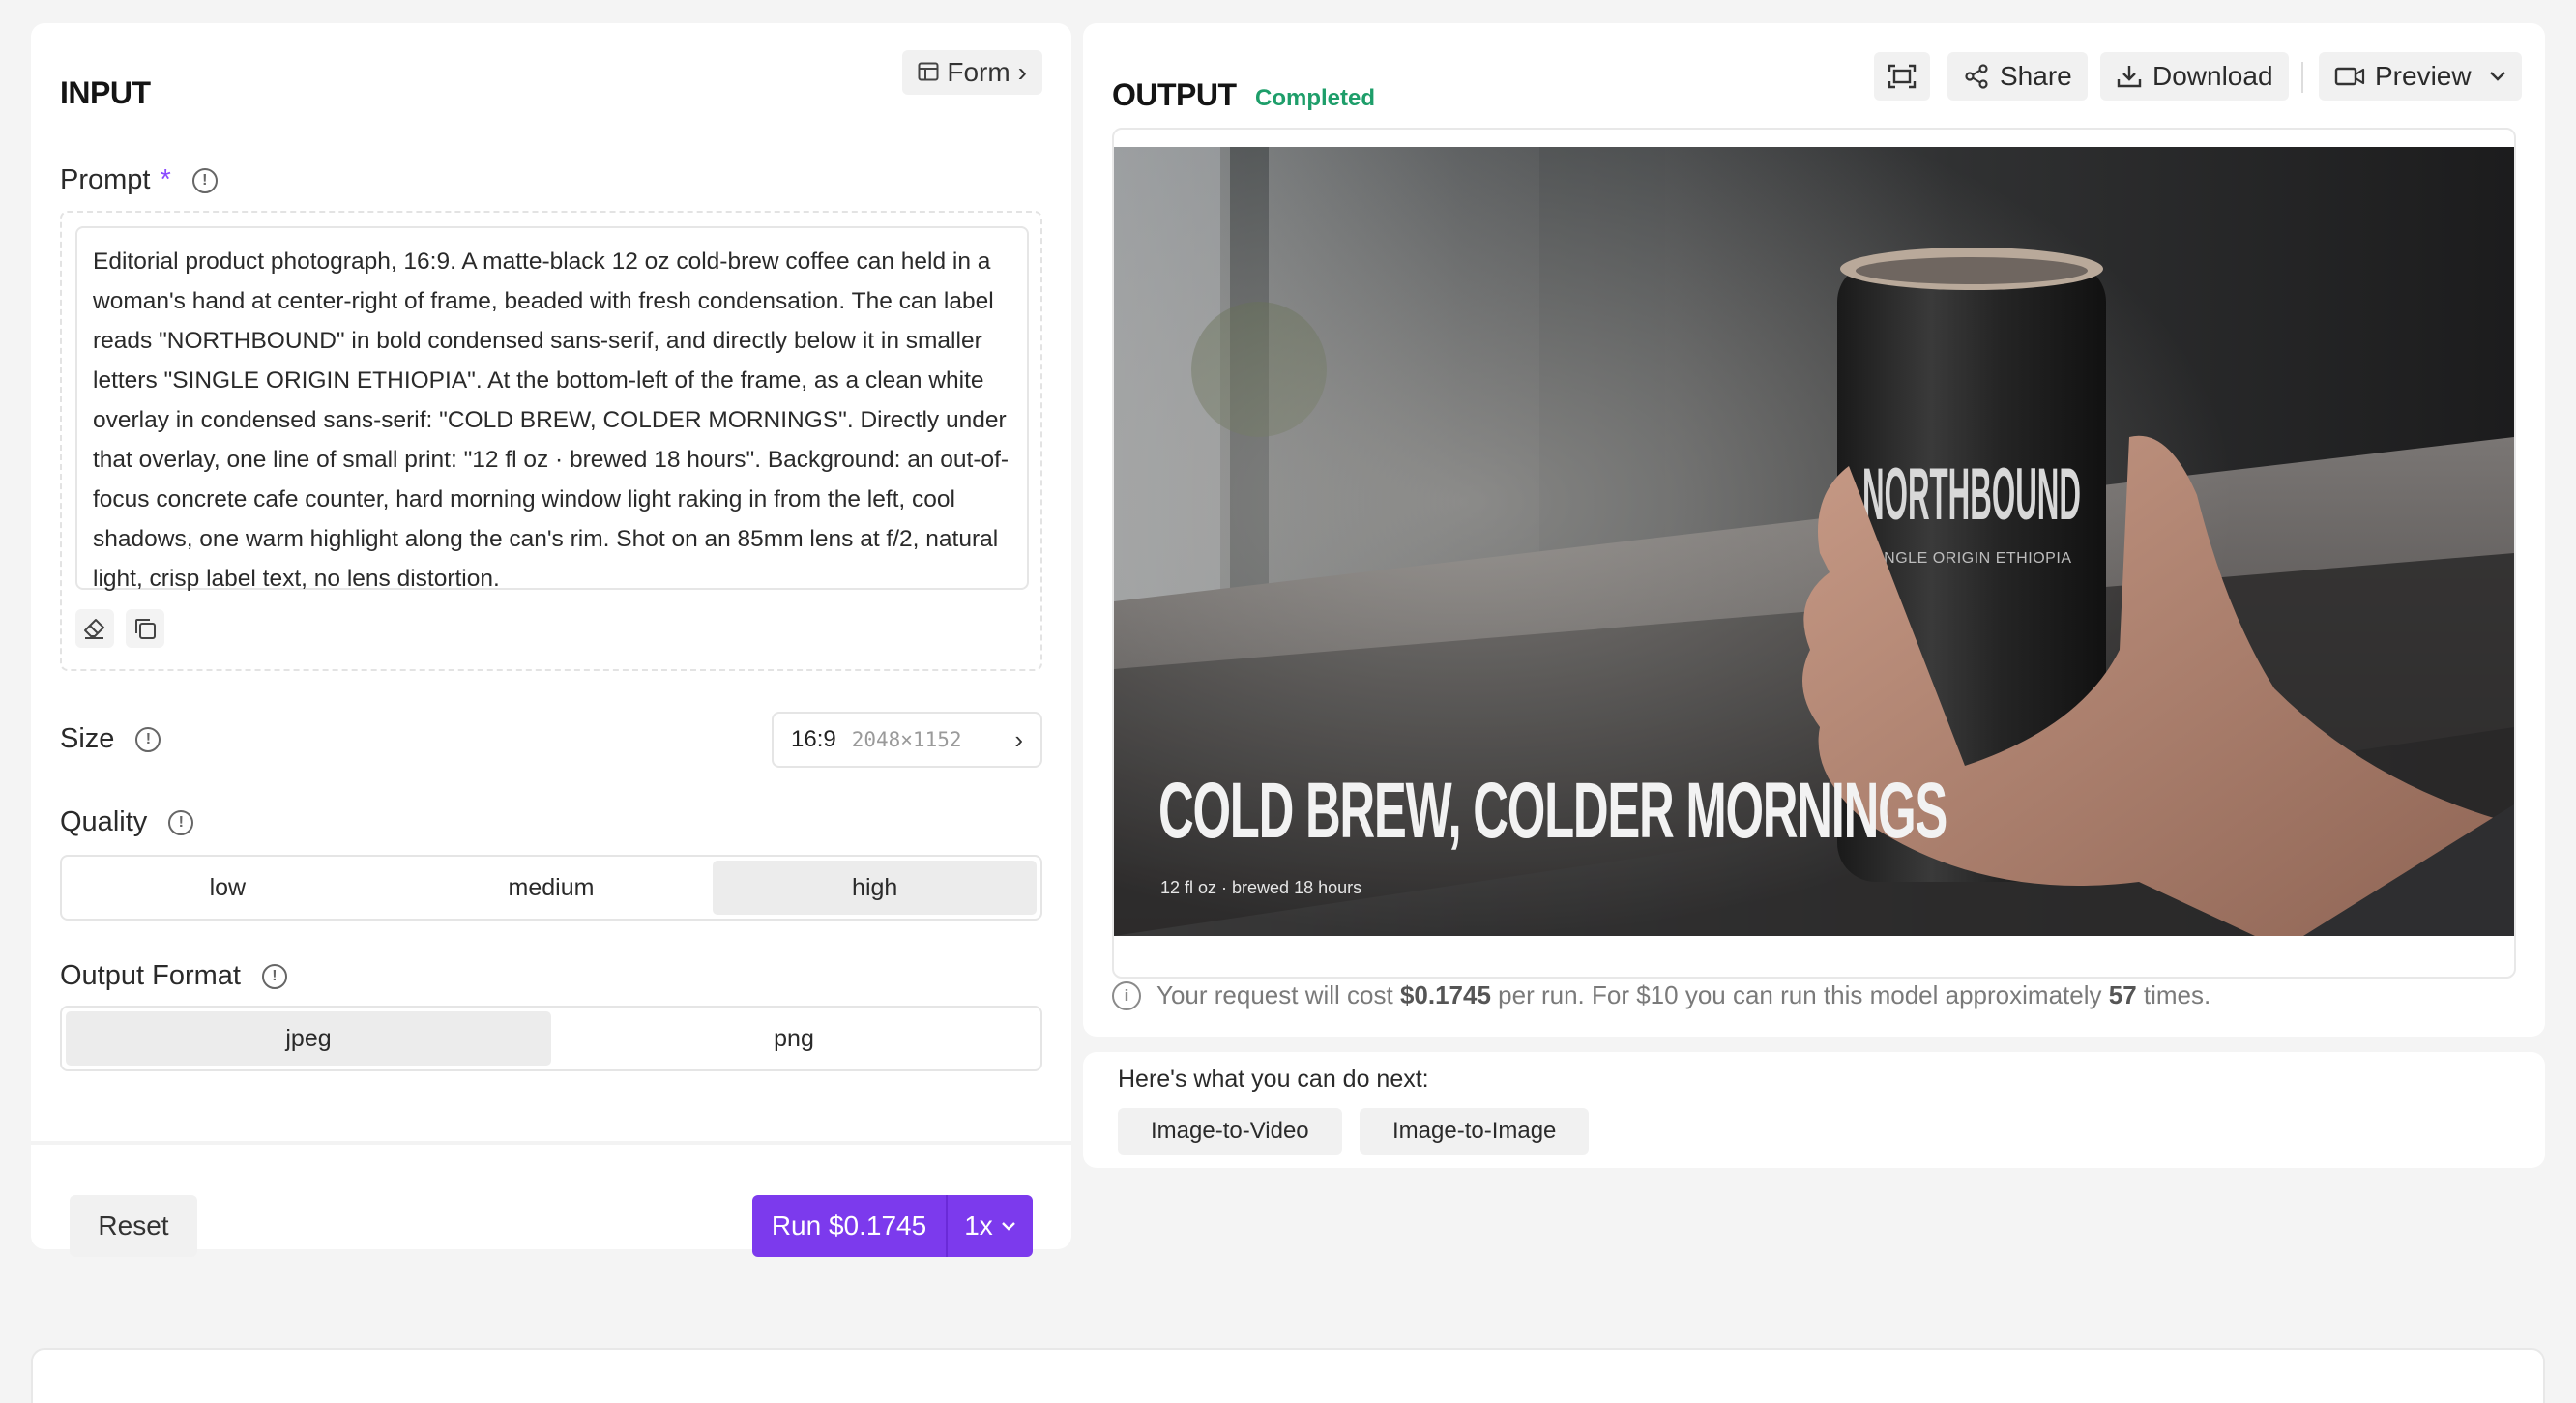  I want to click on download-label: Download, so click(2212, 76).